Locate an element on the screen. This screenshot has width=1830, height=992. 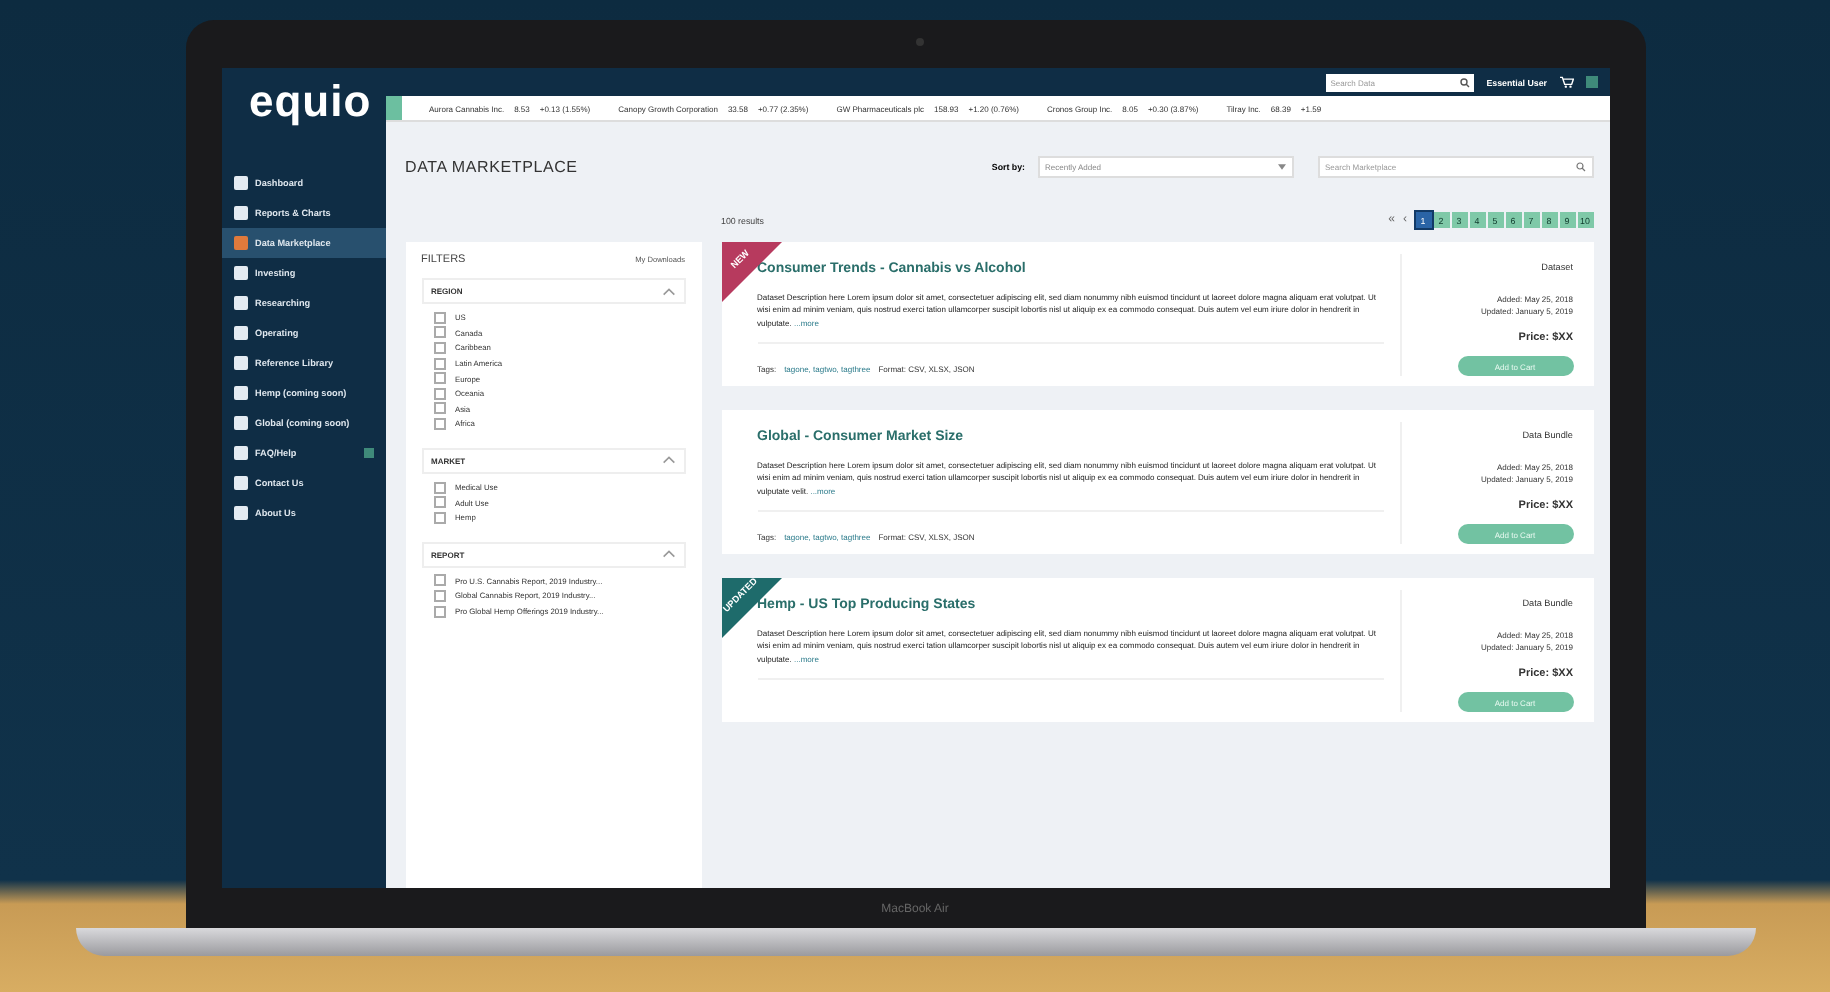
caret-icon is located at coordinates (1281, 166).